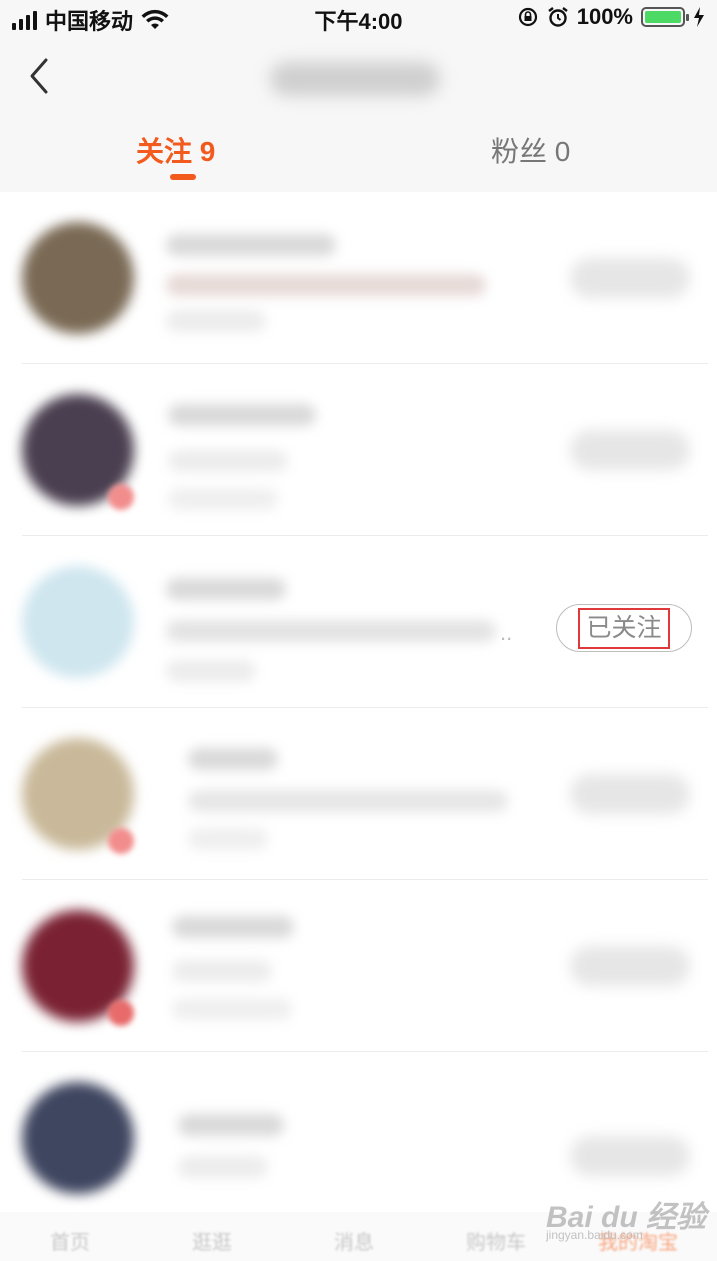 The height and width of the screenshot is (1261, 717). I want to click on orientation-lock-icon, so click(527, 17).